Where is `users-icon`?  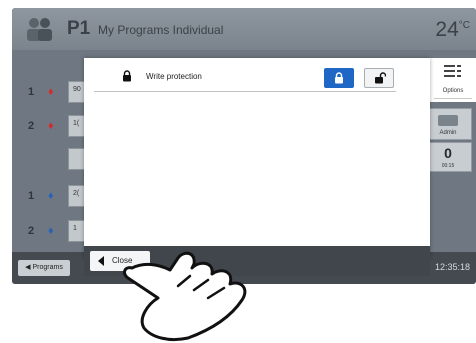 users-icon is located at coordinates (39, 29).